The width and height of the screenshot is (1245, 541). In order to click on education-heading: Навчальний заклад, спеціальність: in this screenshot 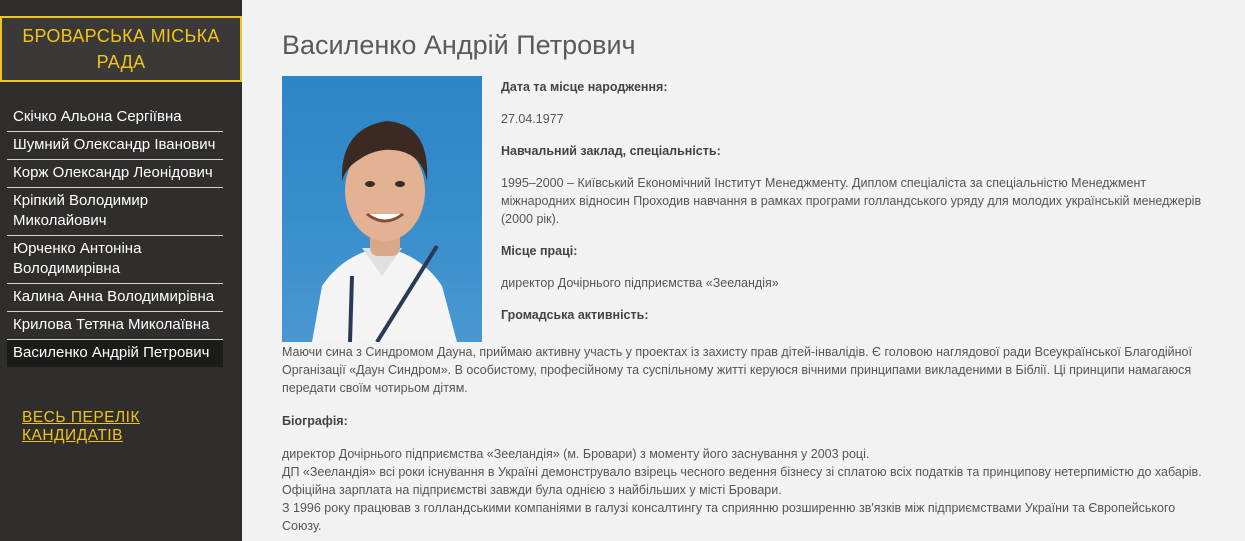, I will do `click(611, 151)`.